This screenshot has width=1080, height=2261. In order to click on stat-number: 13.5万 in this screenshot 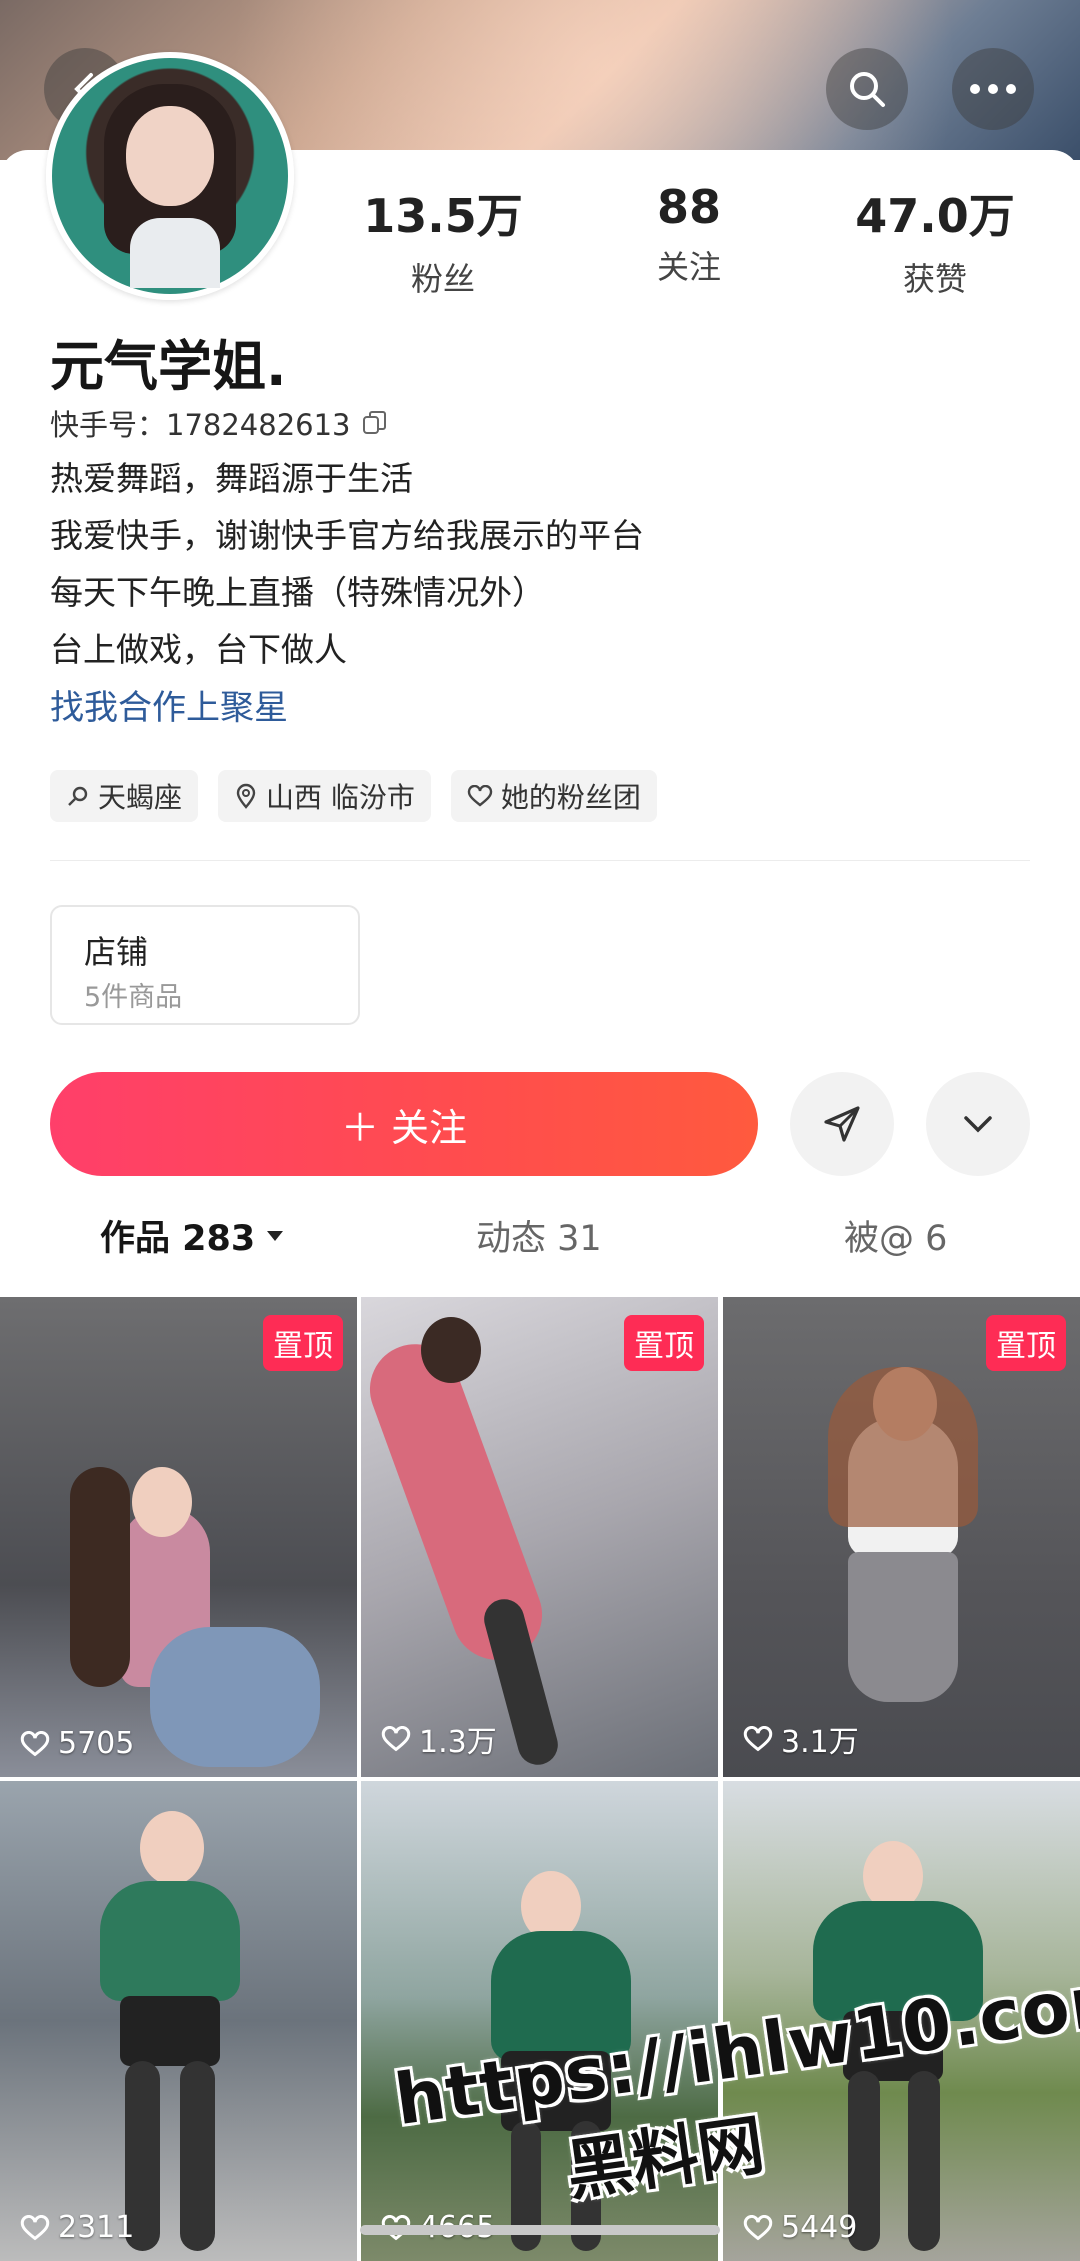, I will do `click(443, 216)`.